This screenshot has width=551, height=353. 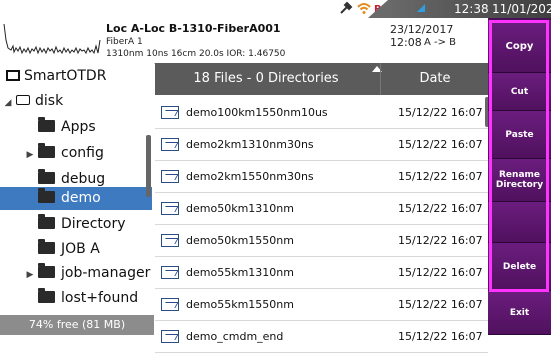 I want to click on tree-item-label: debug, so click(x=83, y=179).